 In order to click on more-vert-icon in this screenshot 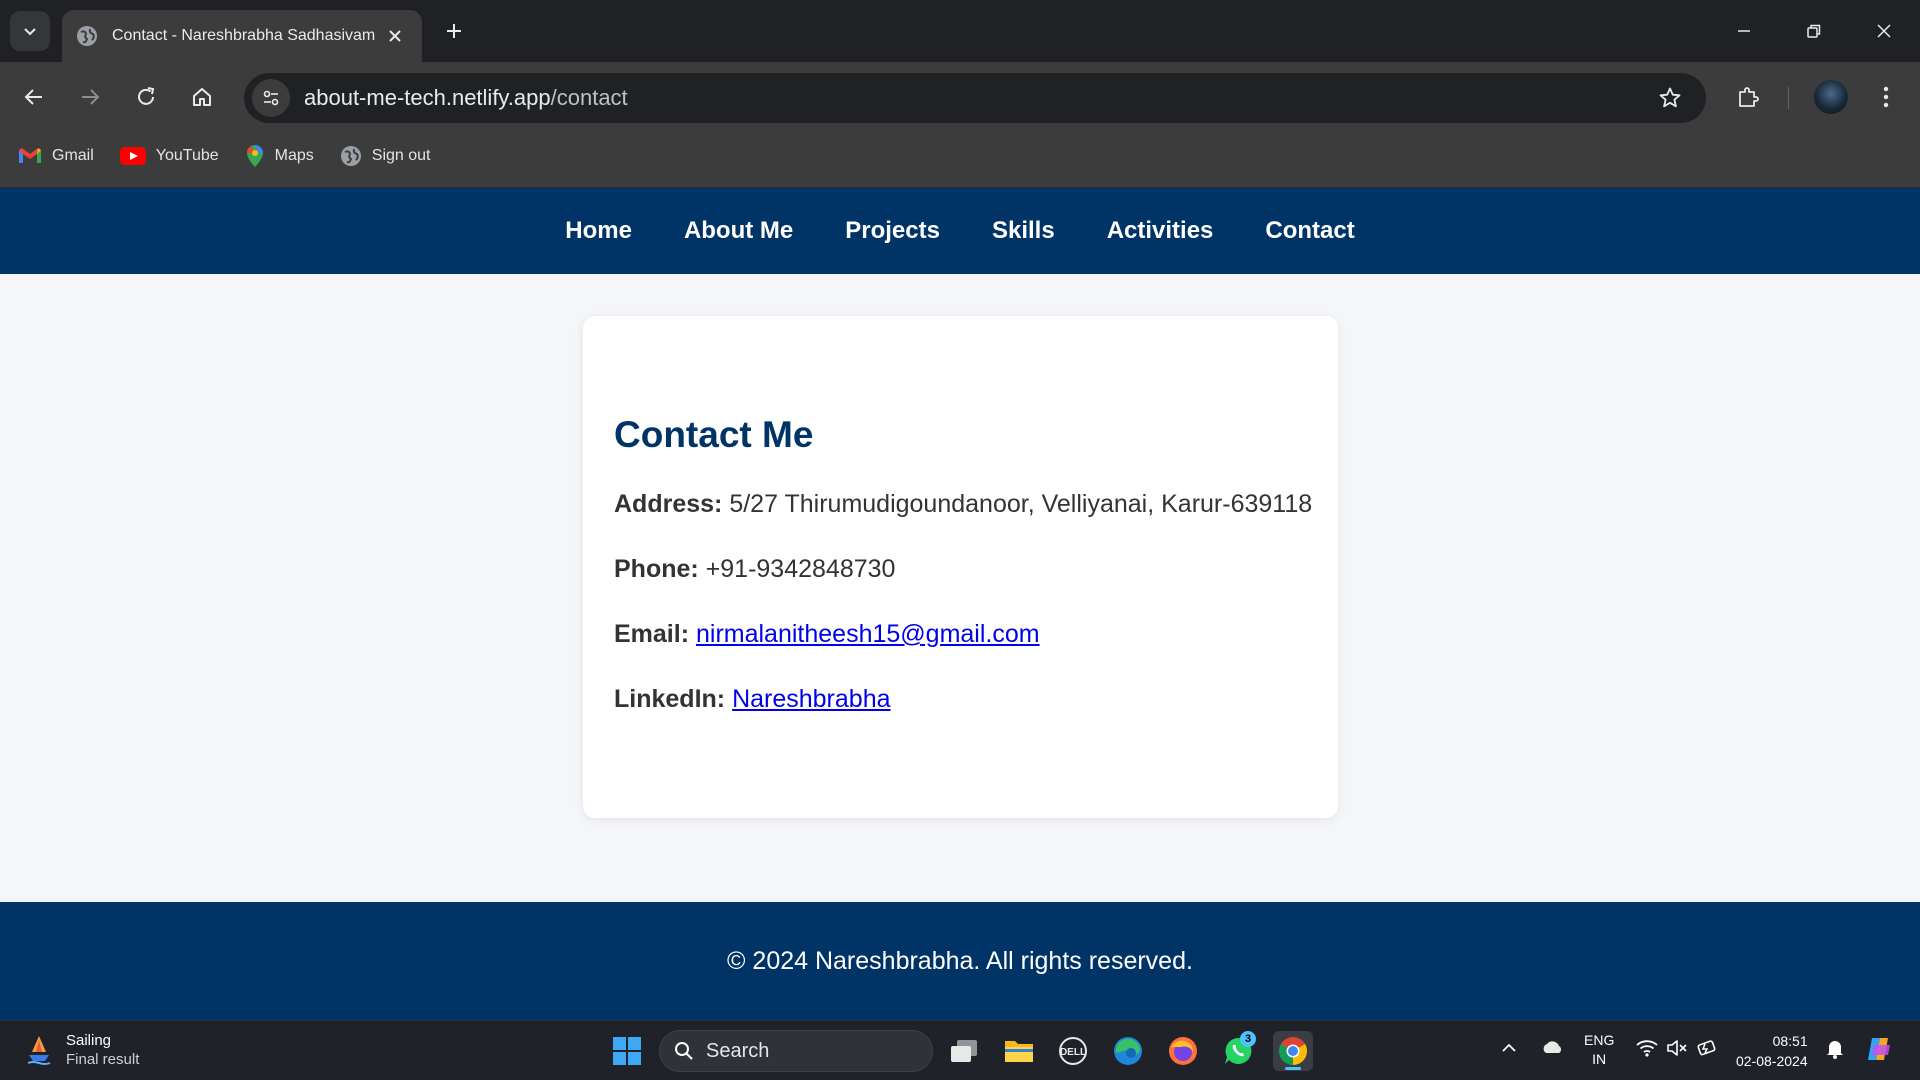, I will do `click(1886, 97)`.